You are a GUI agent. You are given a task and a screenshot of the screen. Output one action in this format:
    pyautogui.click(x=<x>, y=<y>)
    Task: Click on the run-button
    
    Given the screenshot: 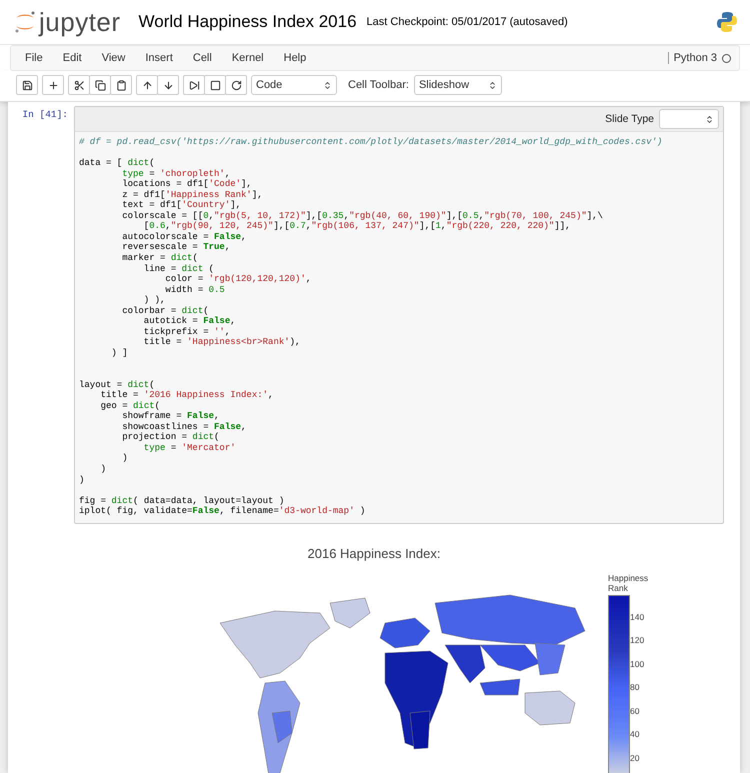 What is the action you would take?
    pyautogui.click(x=194, y=85)
    